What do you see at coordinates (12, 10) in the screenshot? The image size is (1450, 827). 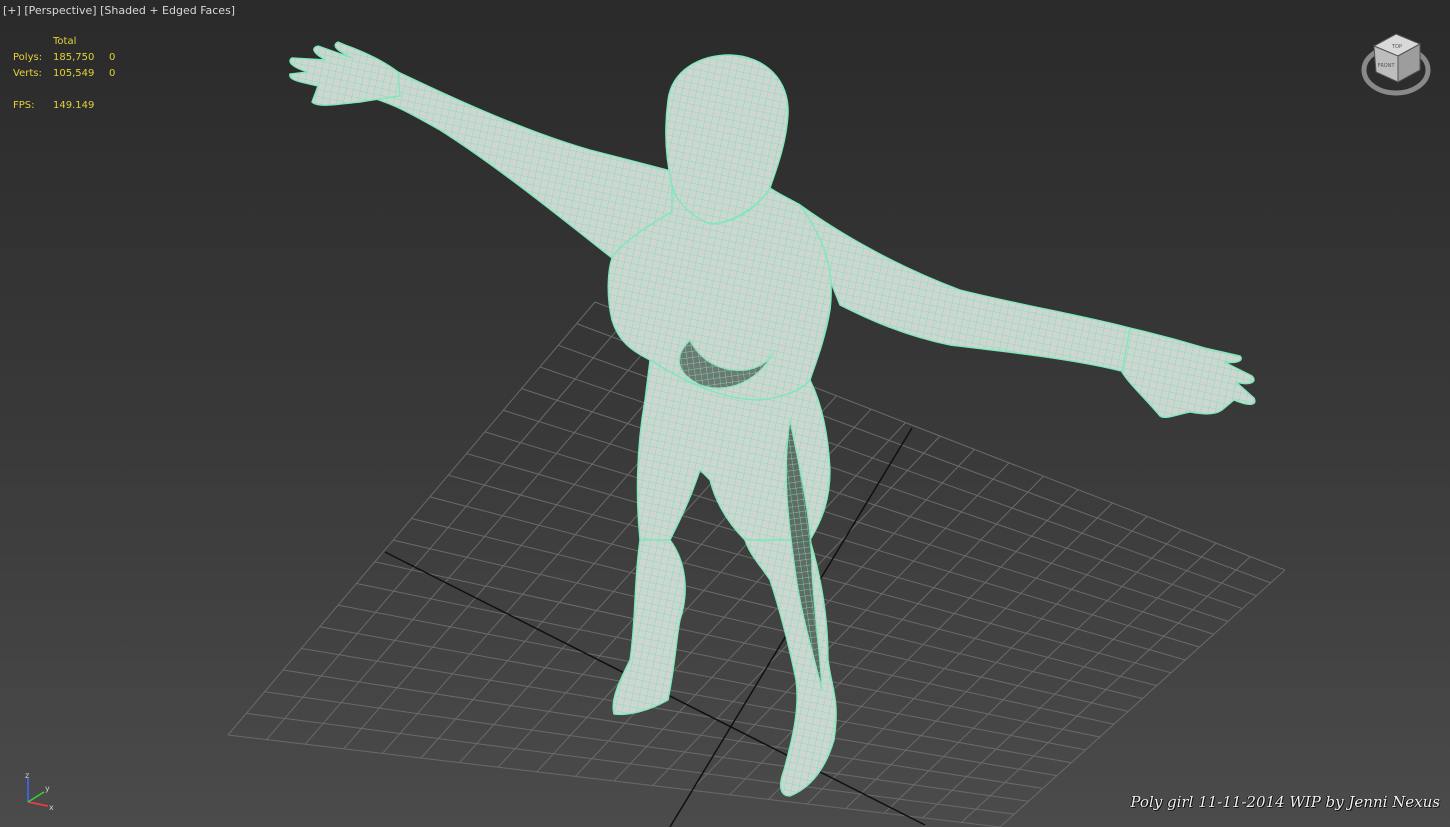 I see `viewport-menu: [+]` at bounding box center [12, 10].